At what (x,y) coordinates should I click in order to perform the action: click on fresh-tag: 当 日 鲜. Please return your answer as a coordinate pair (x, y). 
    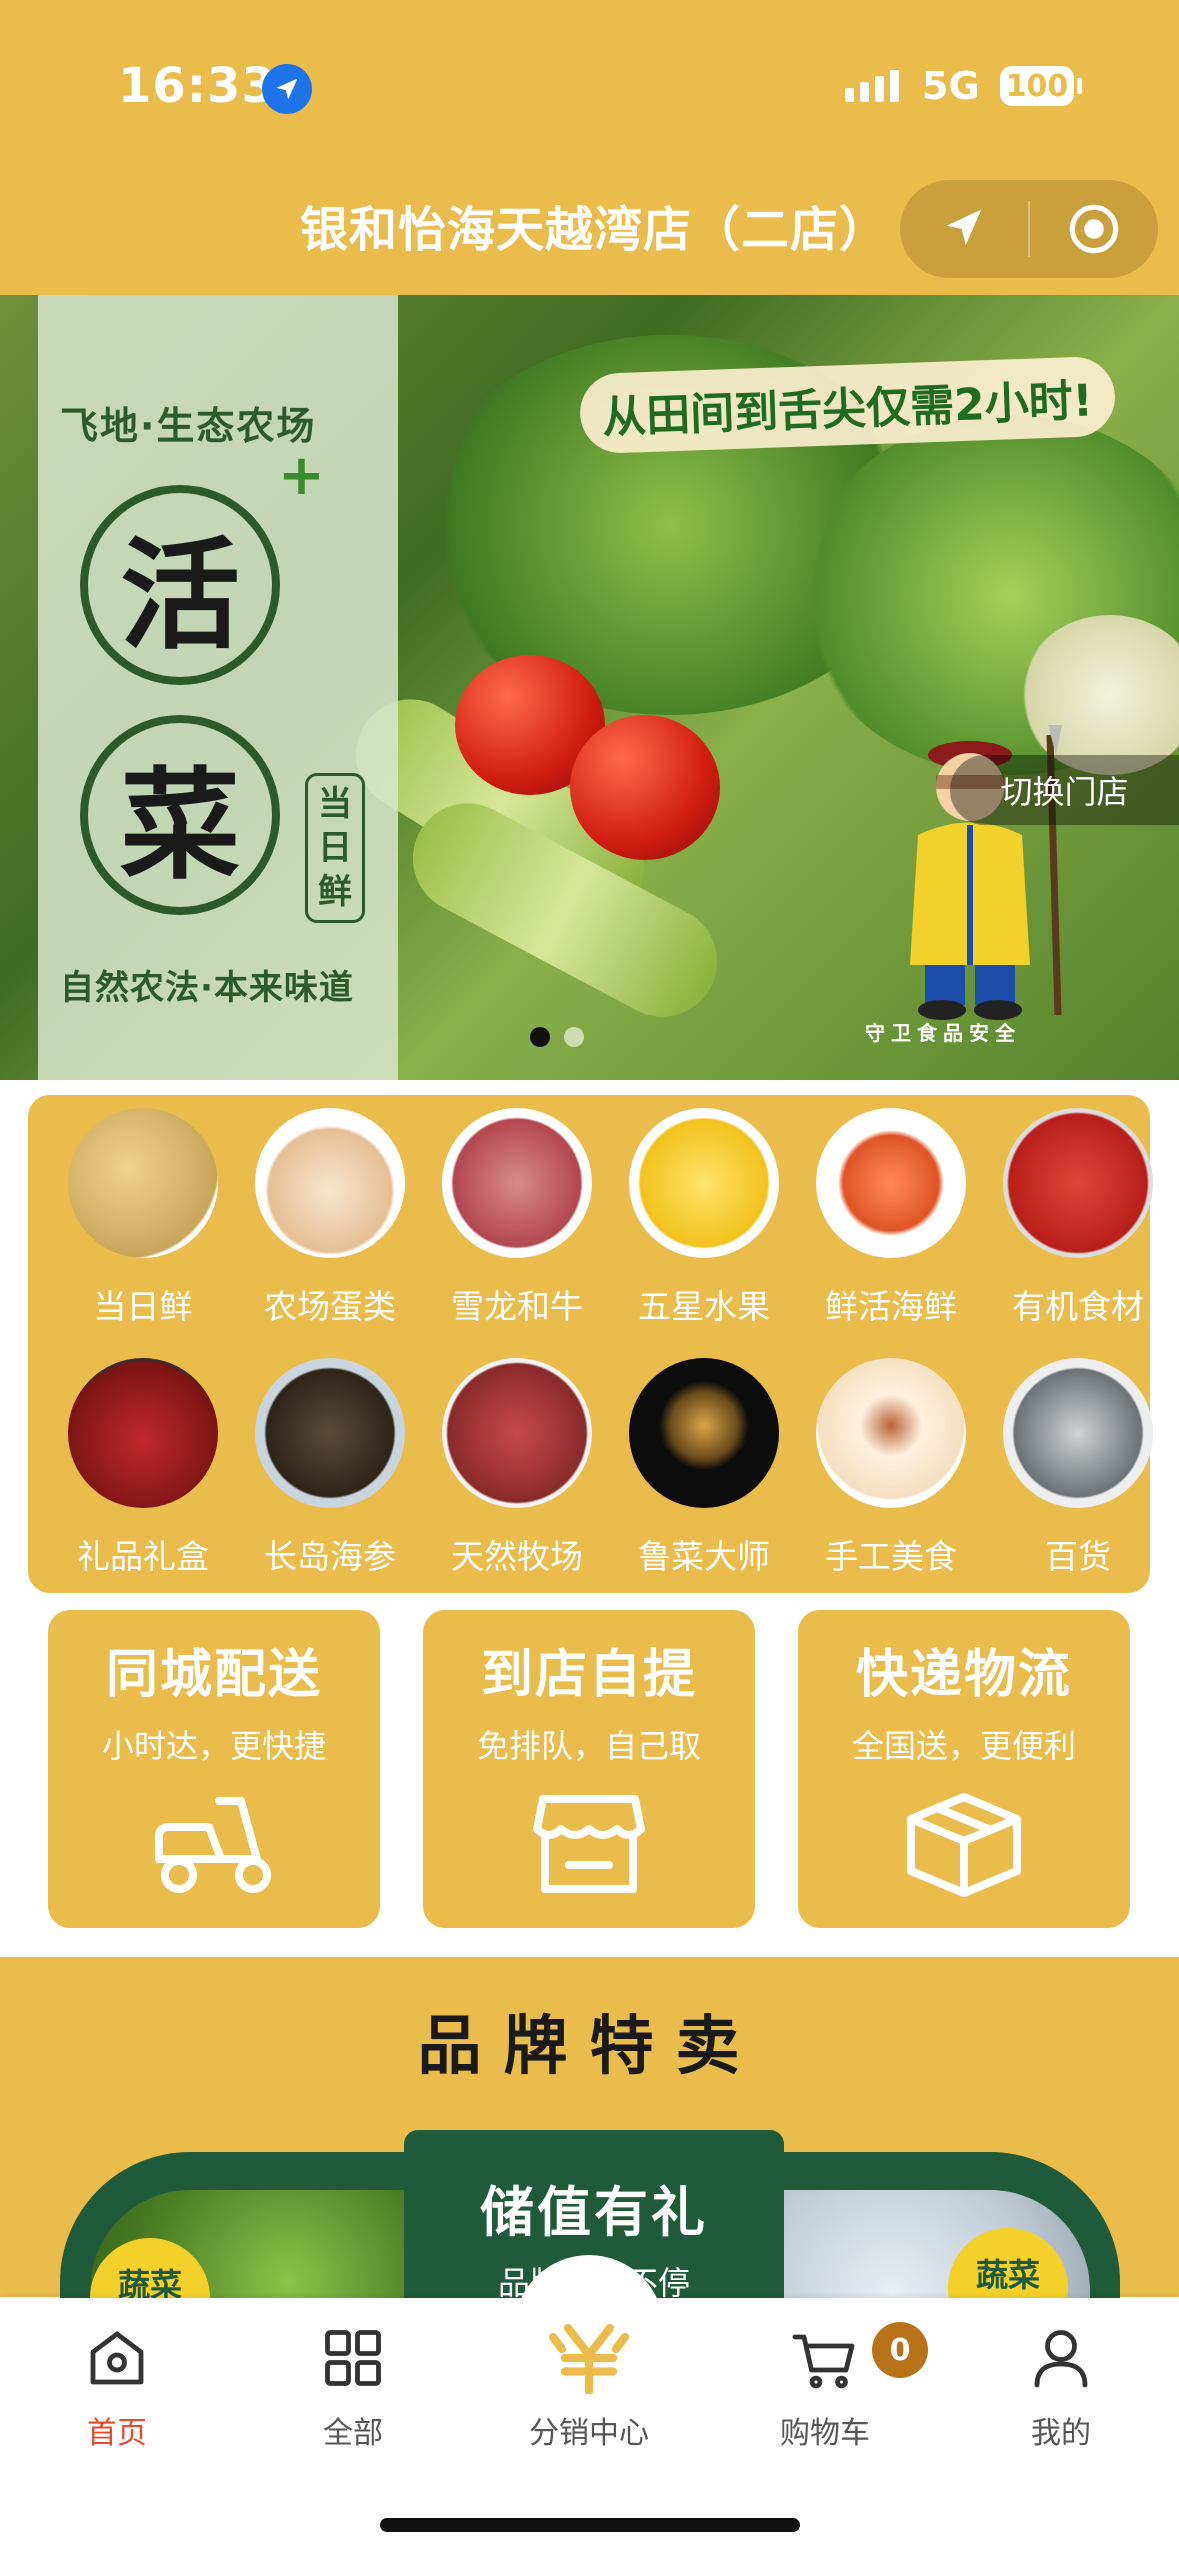
    Looking at the image, I should click on (335, 848).